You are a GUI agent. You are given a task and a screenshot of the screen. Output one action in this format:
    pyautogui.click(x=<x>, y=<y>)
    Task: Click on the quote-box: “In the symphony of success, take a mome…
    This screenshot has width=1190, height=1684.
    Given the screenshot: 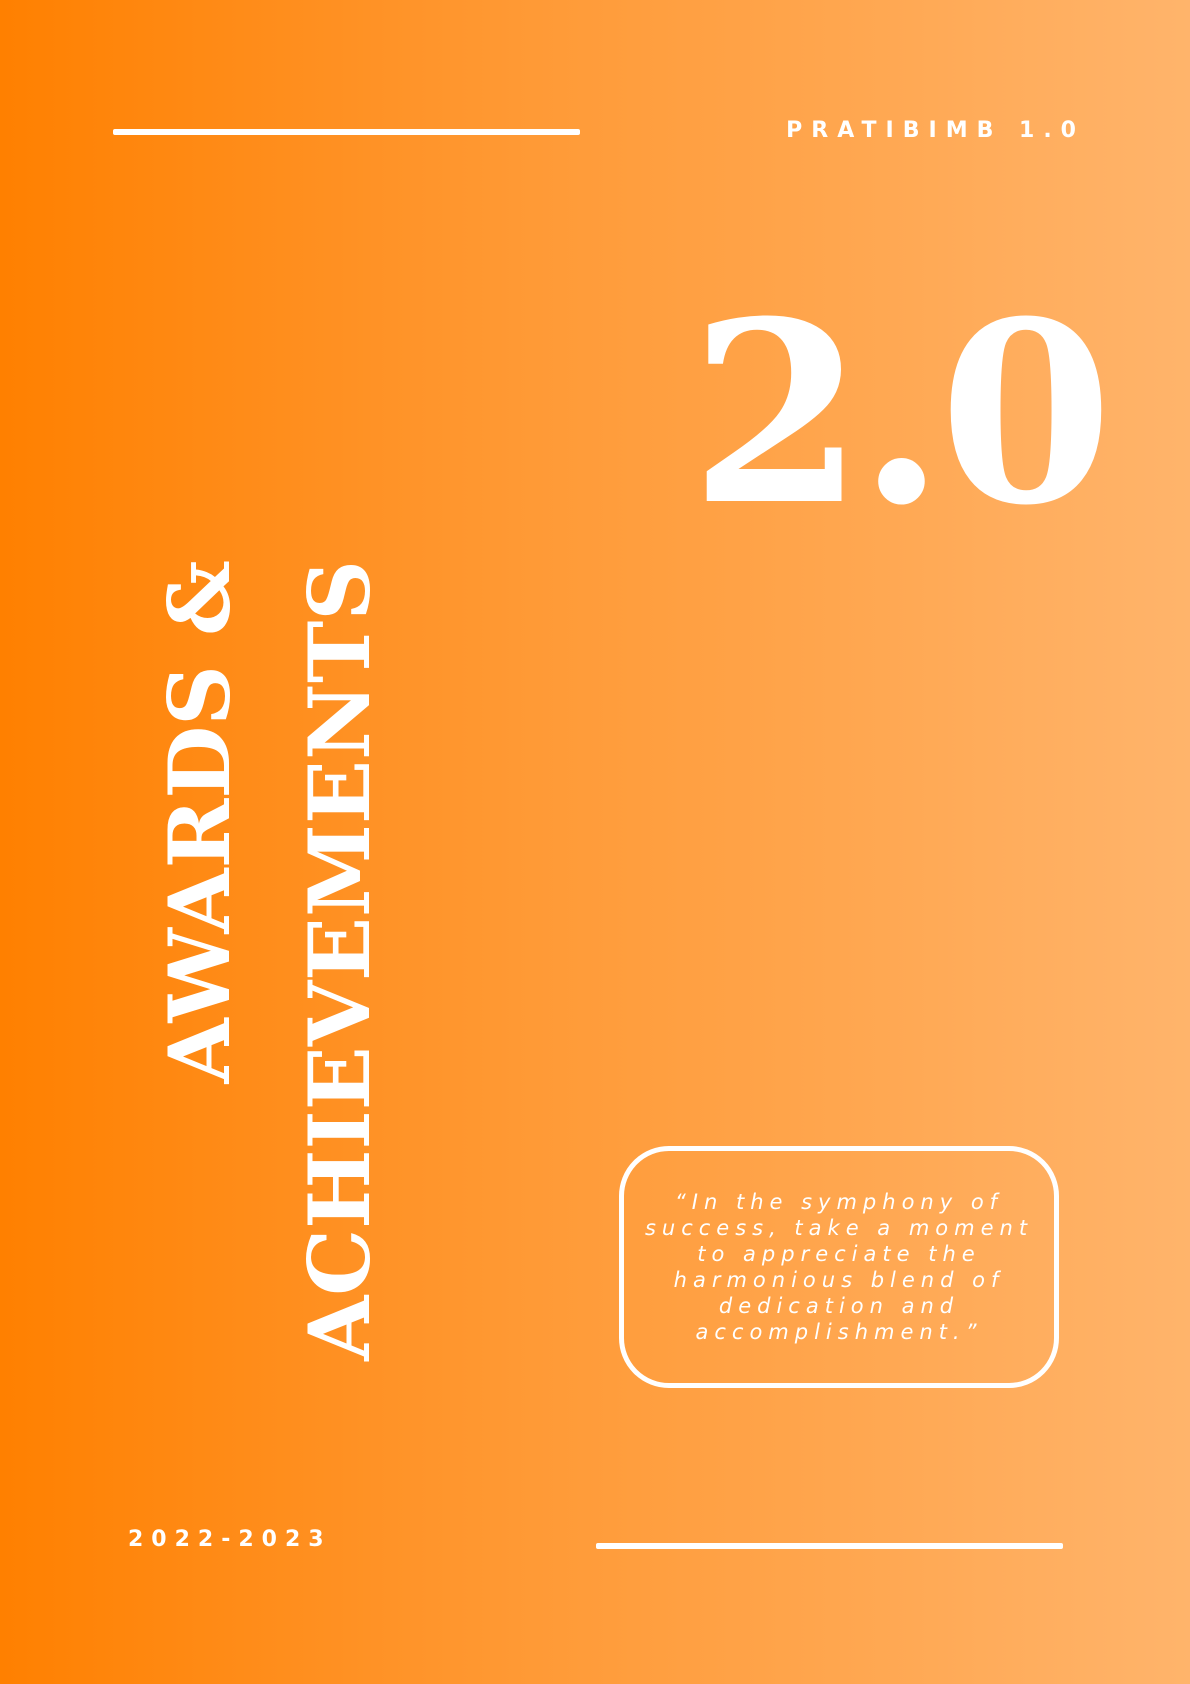 What is the action you would take?
    pyautogui.click(x=839, y=1267)
    